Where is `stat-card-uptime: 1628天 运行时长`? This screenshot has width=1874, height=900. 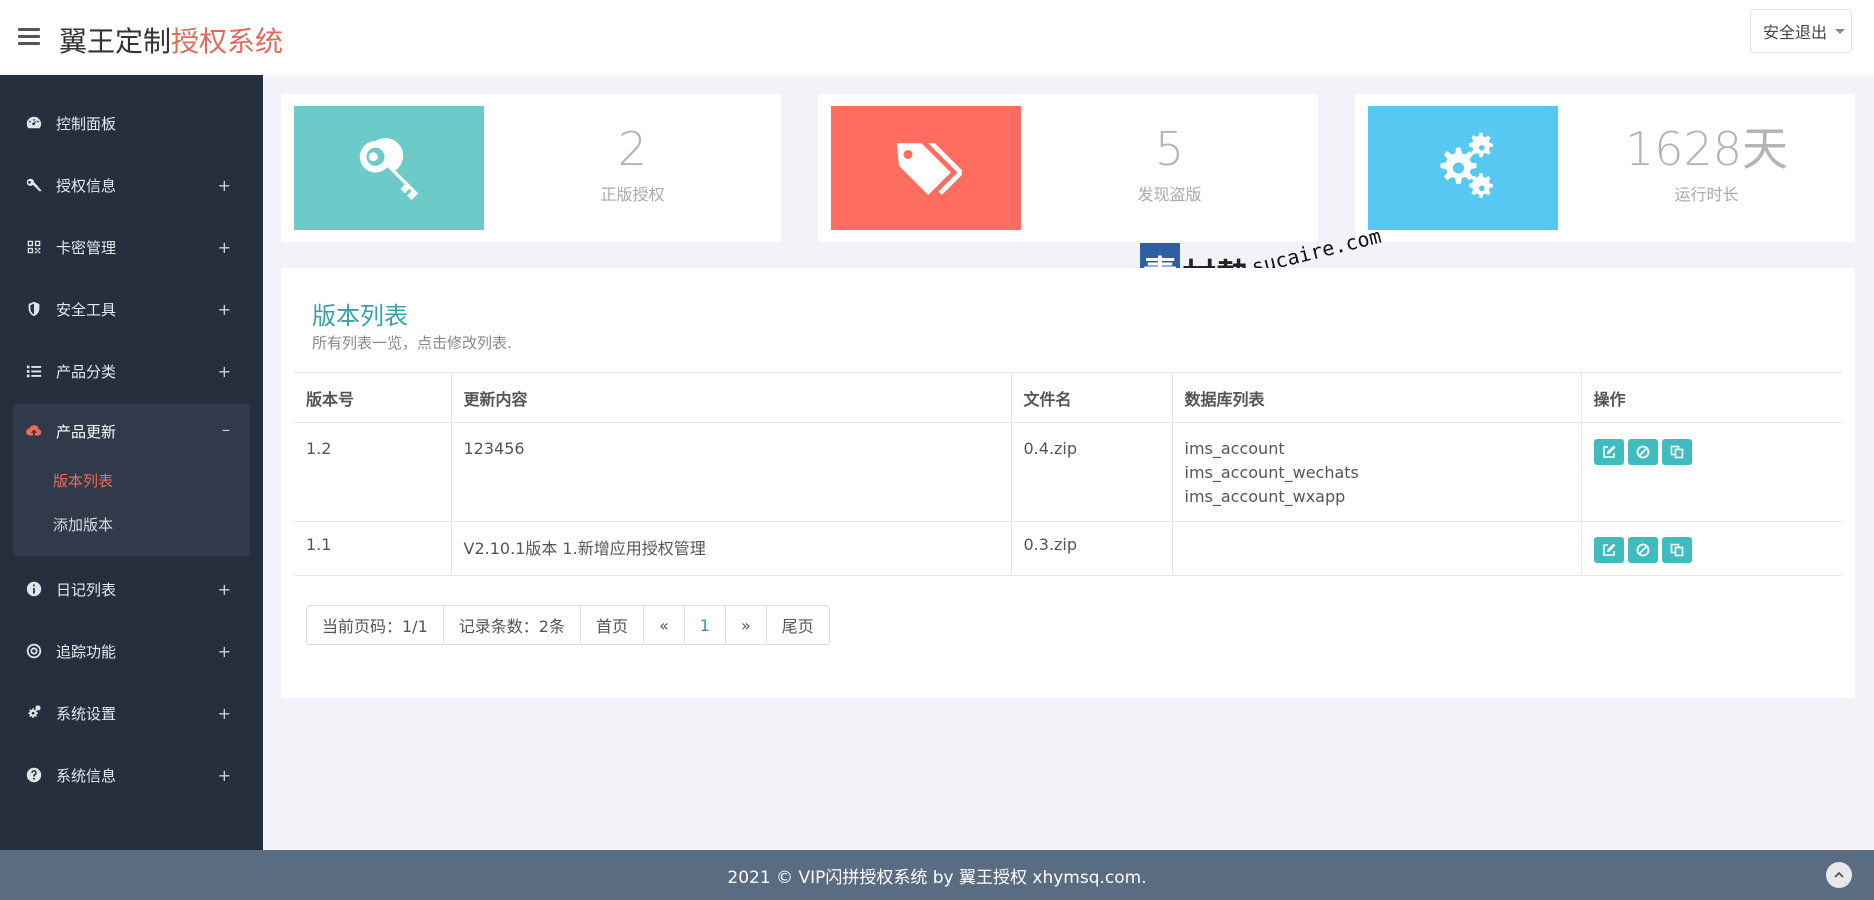 stat-card-uptime: 1628天 运行时长 is located at coordinates (1605, 168).